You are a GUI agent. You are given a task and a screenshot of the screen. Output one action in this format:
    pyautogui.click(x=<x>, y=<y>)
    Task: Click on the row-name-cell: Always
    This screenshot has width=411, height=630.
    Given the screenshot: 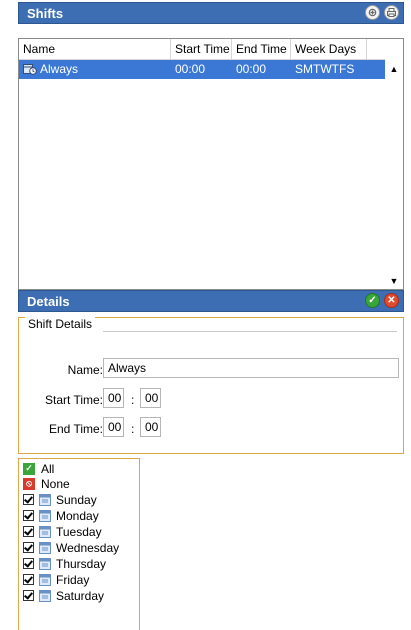 What is the action you would take?
    pyautogui.click(x=95, y=69)
    